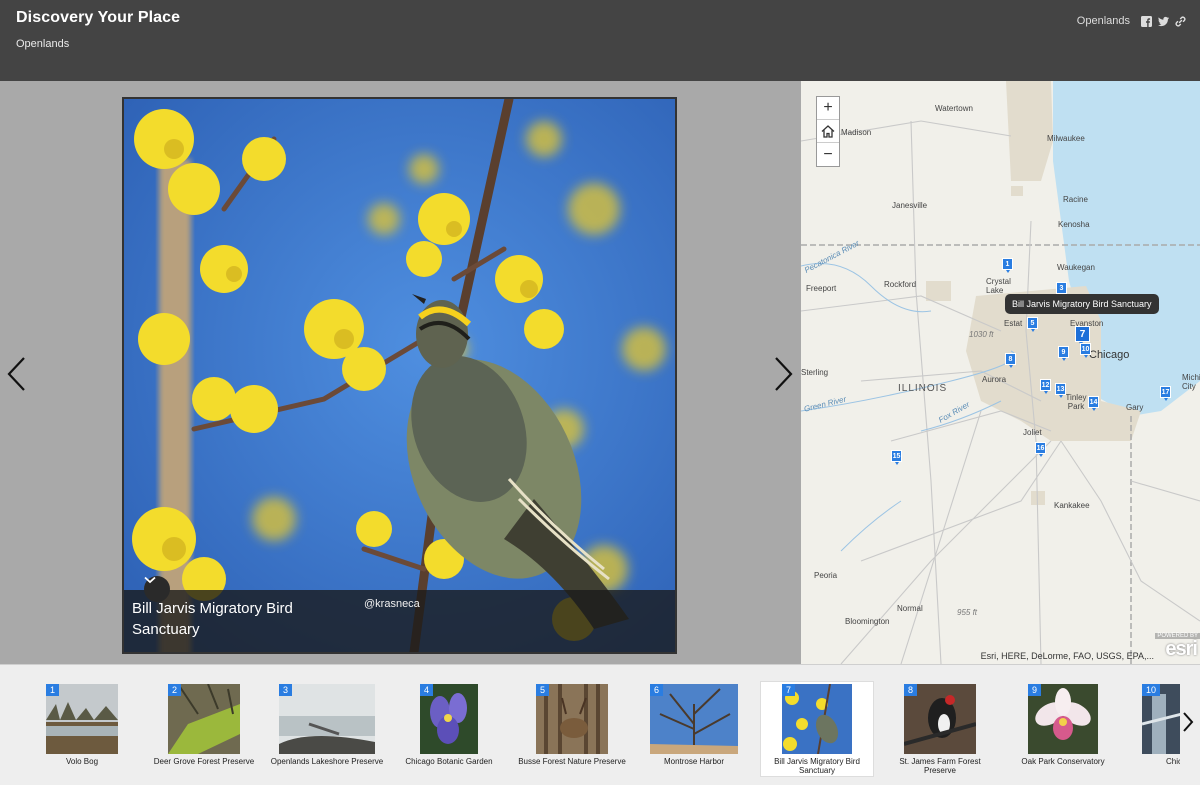 This screenshot has height=785, width=1200. Describe the element at coordinates (817, 719) in the screenshot. I see `thumbnail-image: 7` at that location.